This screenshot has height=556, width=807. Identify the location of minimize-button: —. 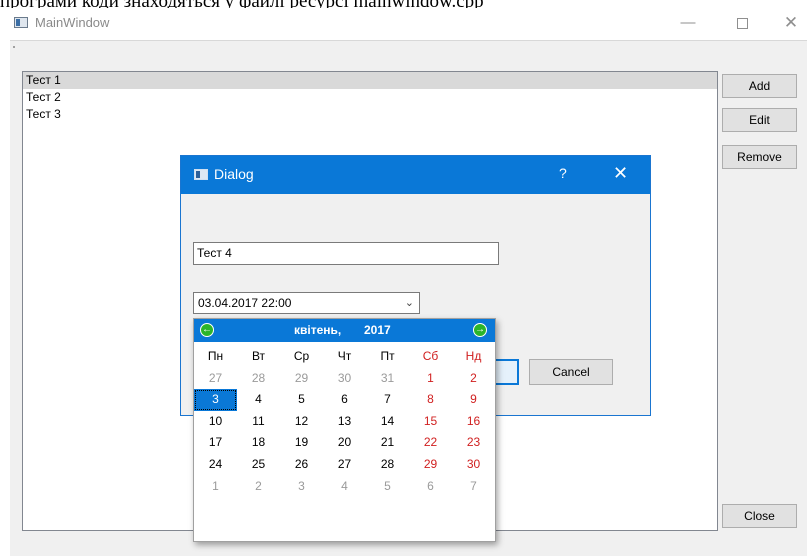
(688, 23).